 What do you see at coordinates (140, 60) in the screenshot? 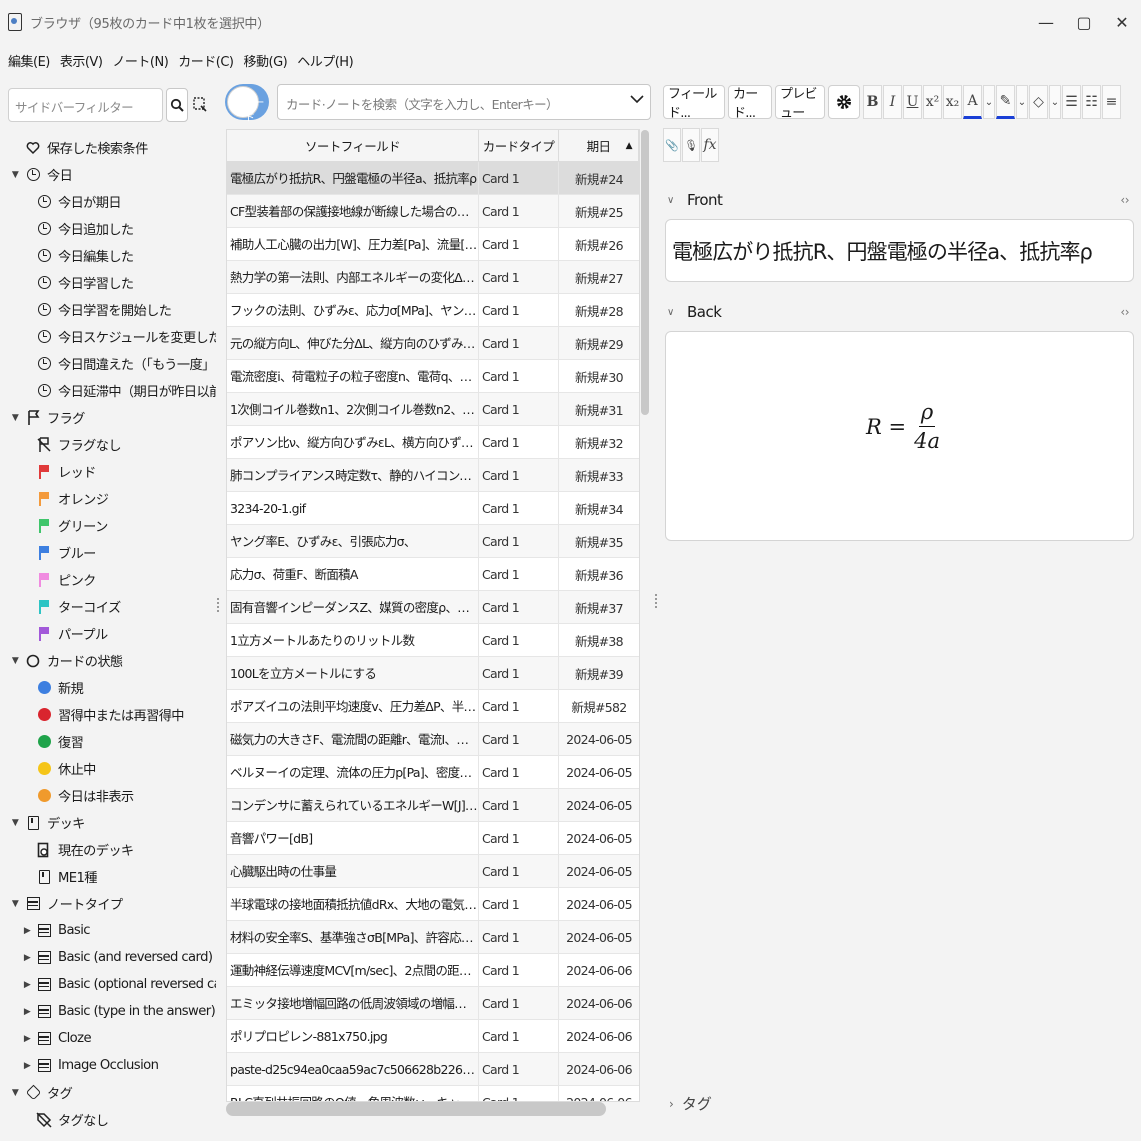
I see `menu-note: ノート(N)` at bounding box center [140, 60].